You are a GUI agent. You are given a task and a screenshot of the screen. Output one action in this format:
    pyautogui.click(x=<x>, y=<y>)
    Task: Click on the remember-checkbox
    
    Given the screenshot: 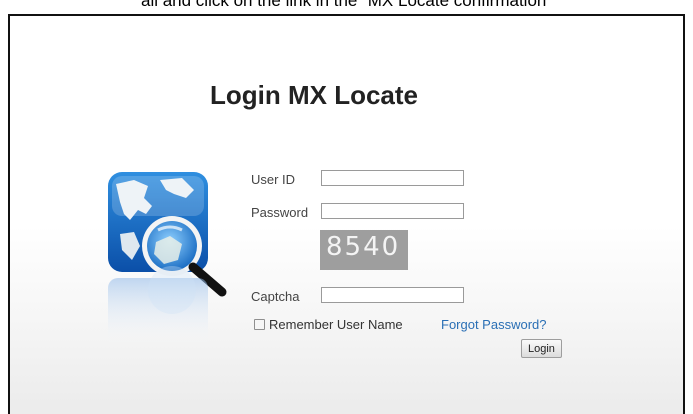 What is the action you would take?
    pyautogui.click(x=259, y=324)
    